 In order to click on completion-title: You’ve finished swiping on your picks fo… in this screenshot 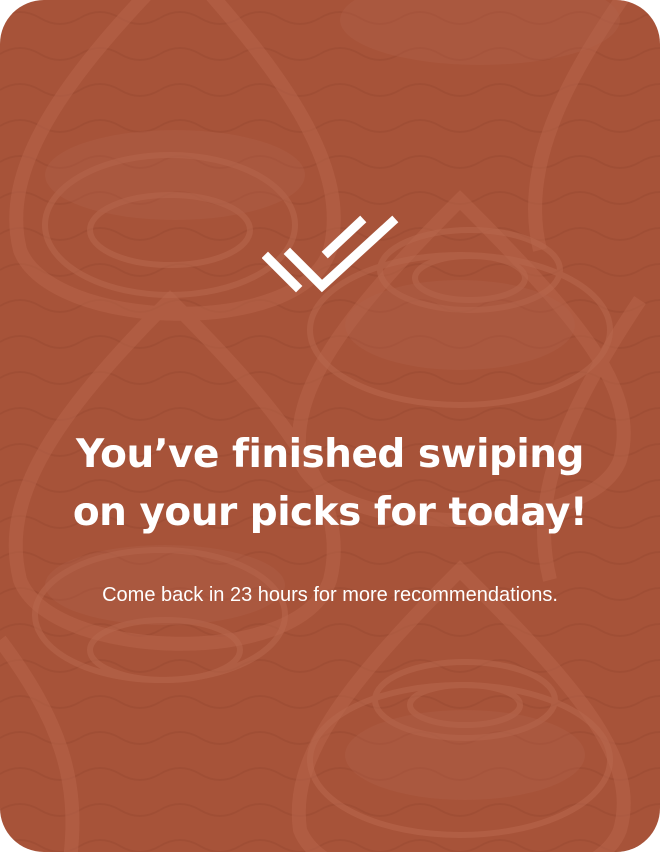, I will do `click(330, 484)`.